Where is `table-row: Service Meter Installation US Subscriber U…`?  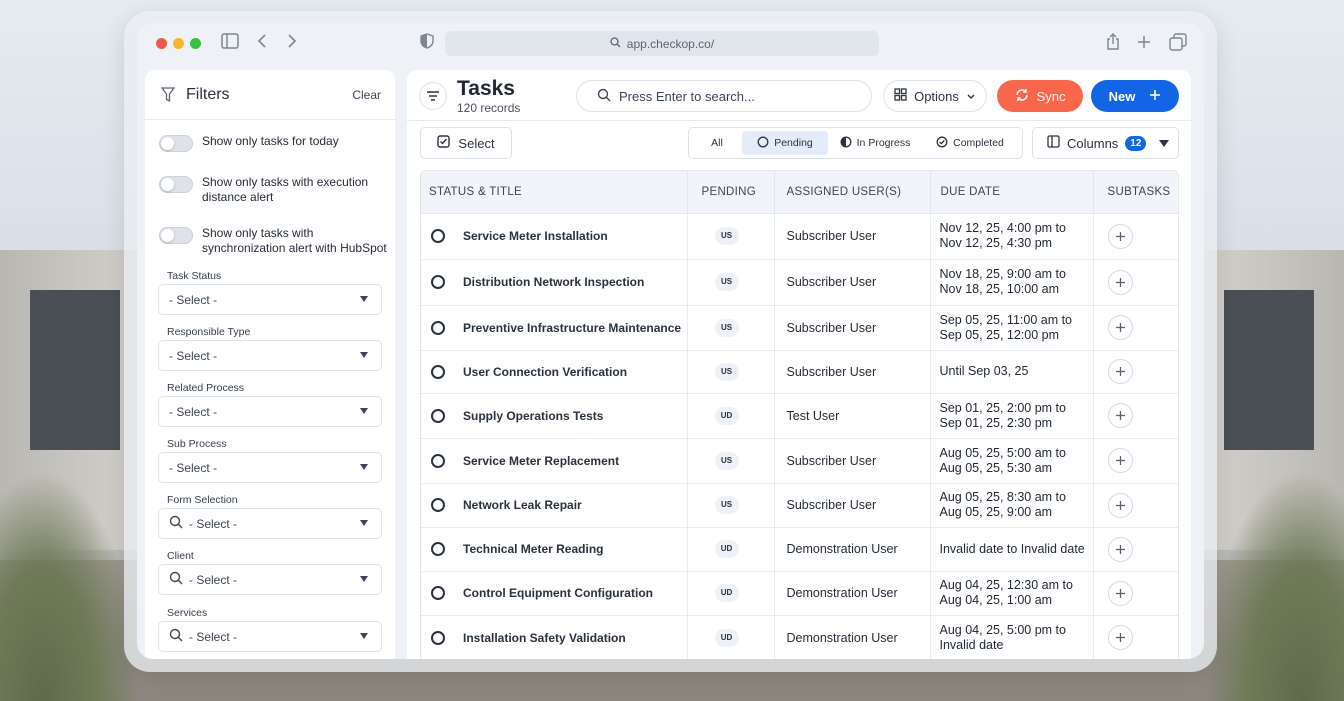 table-row: Service Meter Installation US Subscriber U… is located at coordinates (799, 236).